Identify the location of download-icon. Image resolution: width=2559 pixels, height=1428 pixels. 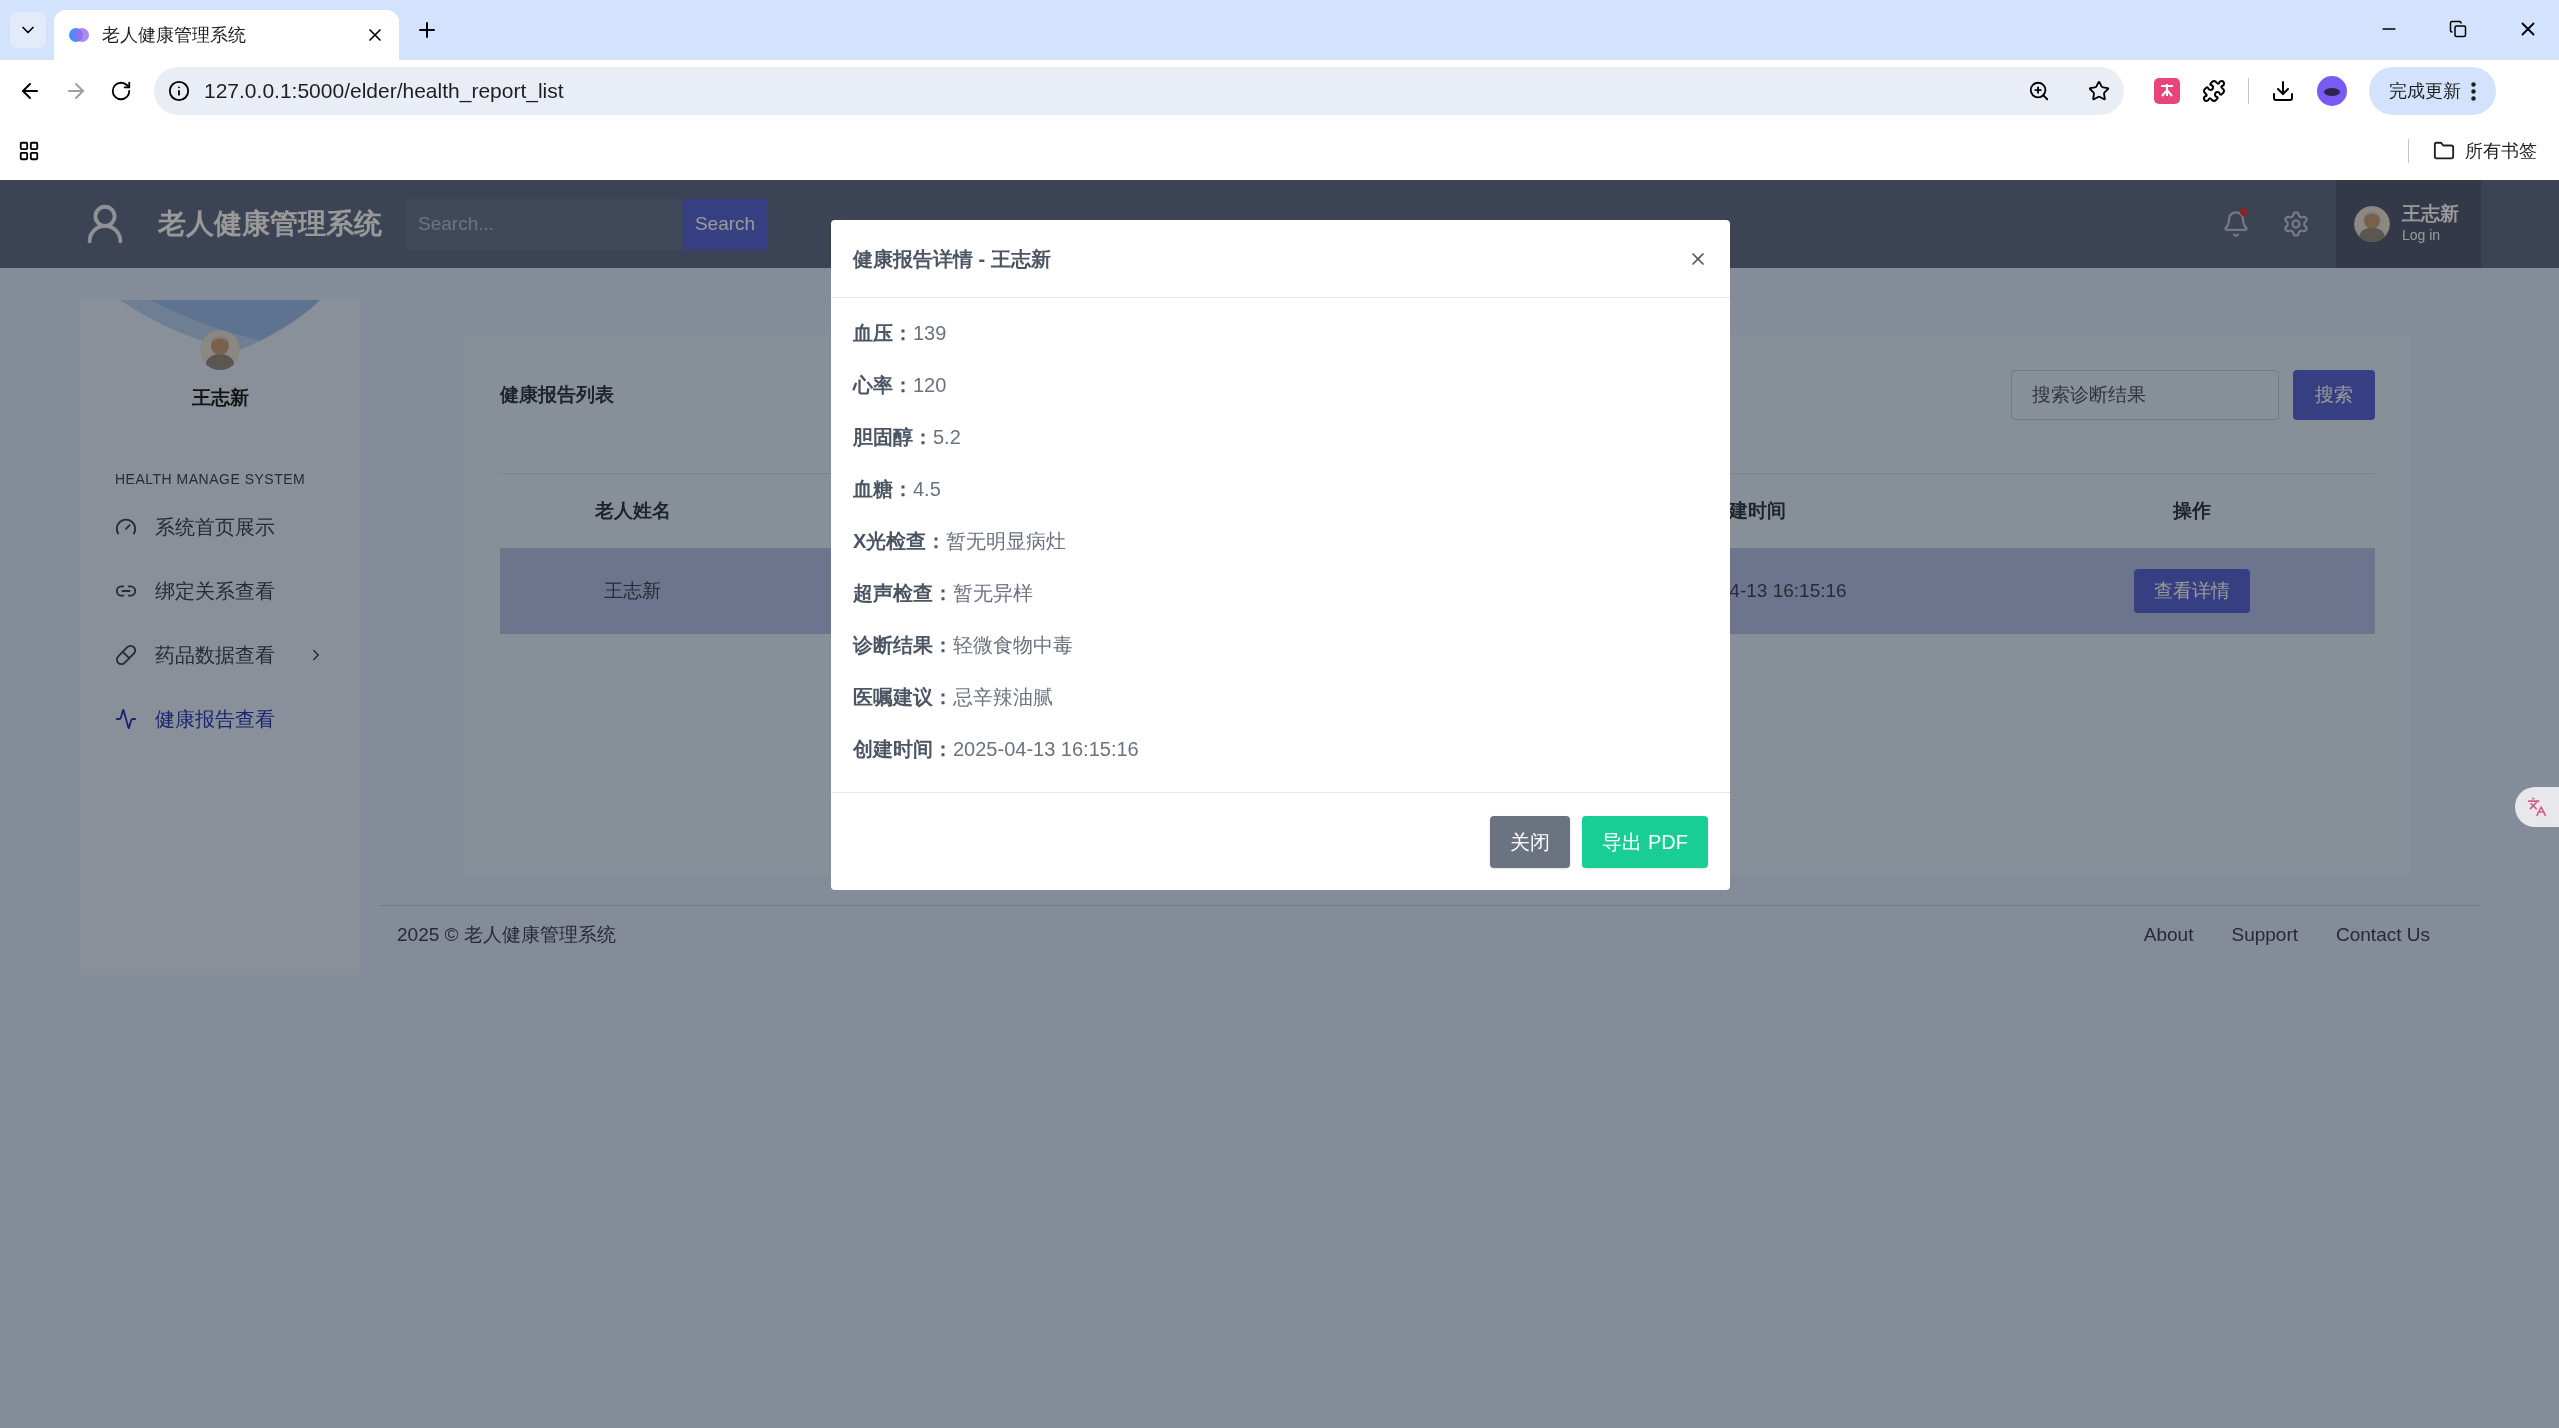
(2283, 91).